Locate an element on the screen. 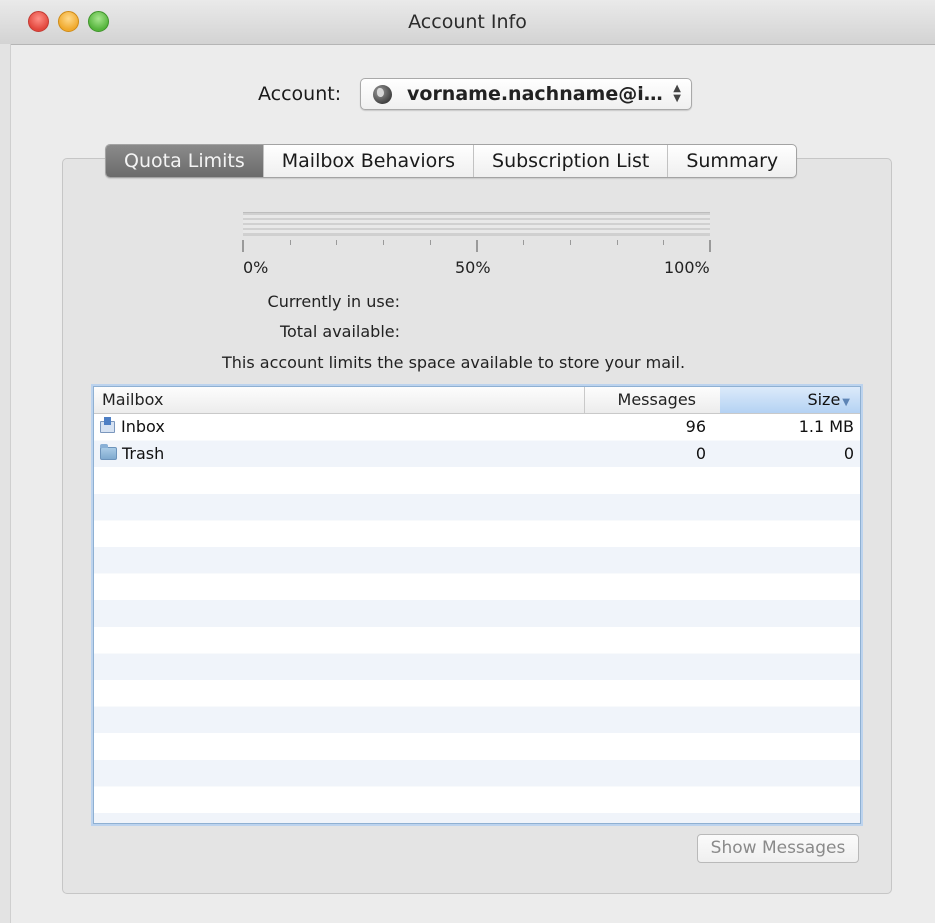 This screenshot has width=935, height=923. mailbox-cell: Trash is located at coordinates (132, 454).